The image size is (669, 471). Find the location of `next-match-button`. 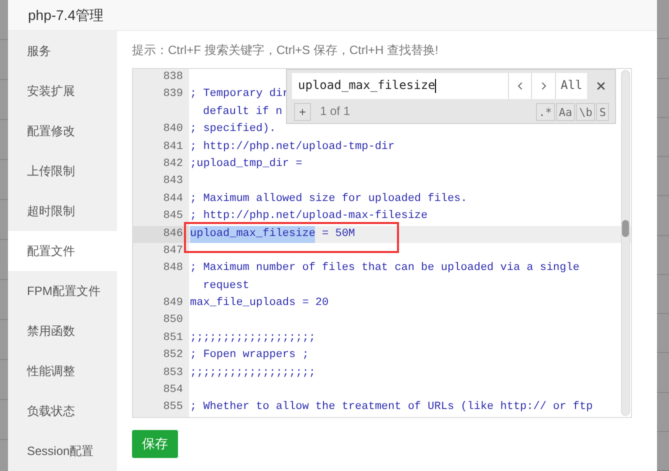

next-match-button is located at coordinates (543, 86).